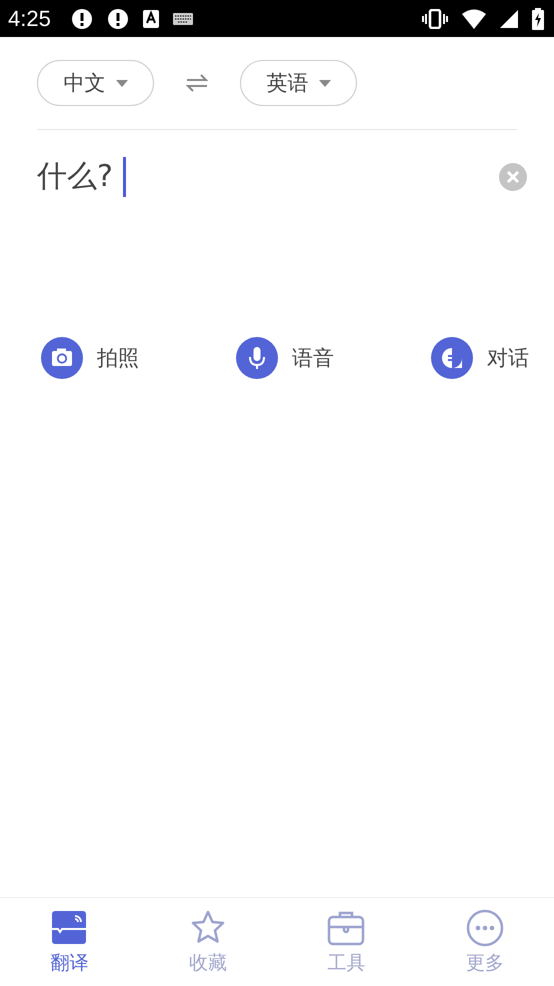  Describe the element at coordinates (81, 176) in the screenshot. I see `input-field: 什么?` at that location.